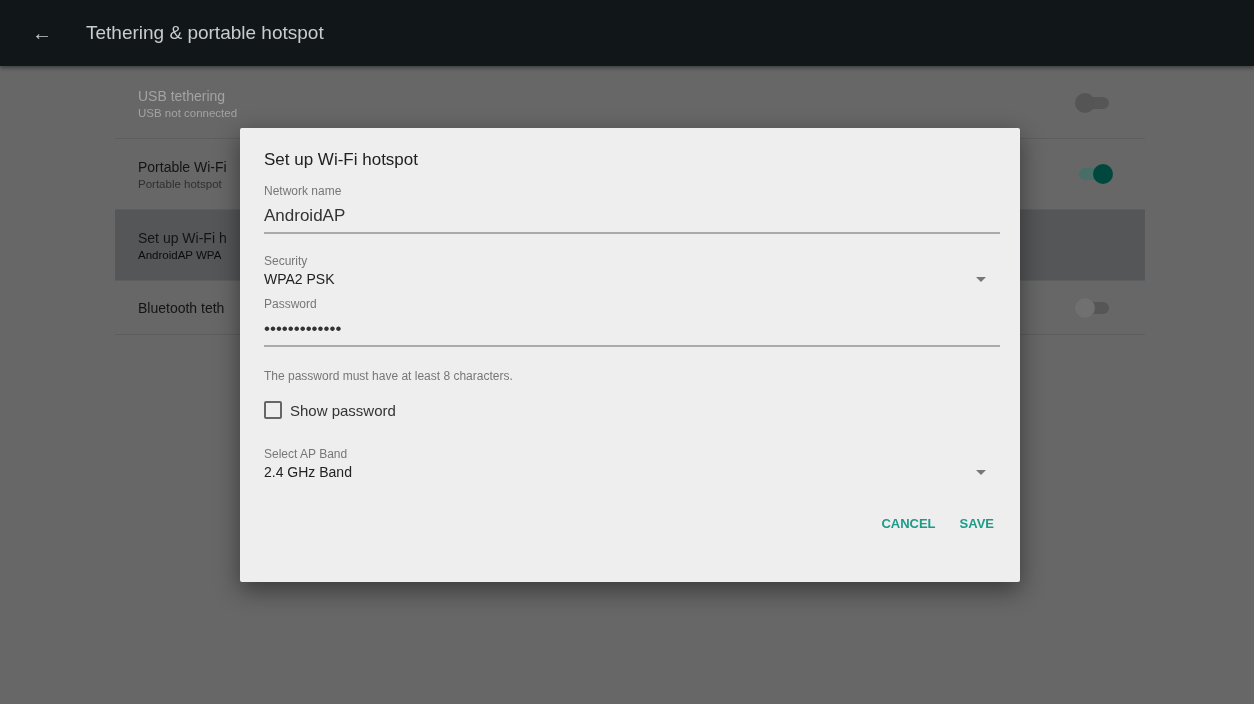 The image size is (1254, 704). What do you see at coordinates (182, 95) in the screenshot?
I see `setting-title: USB tethering` at bounding box center [182, 95].